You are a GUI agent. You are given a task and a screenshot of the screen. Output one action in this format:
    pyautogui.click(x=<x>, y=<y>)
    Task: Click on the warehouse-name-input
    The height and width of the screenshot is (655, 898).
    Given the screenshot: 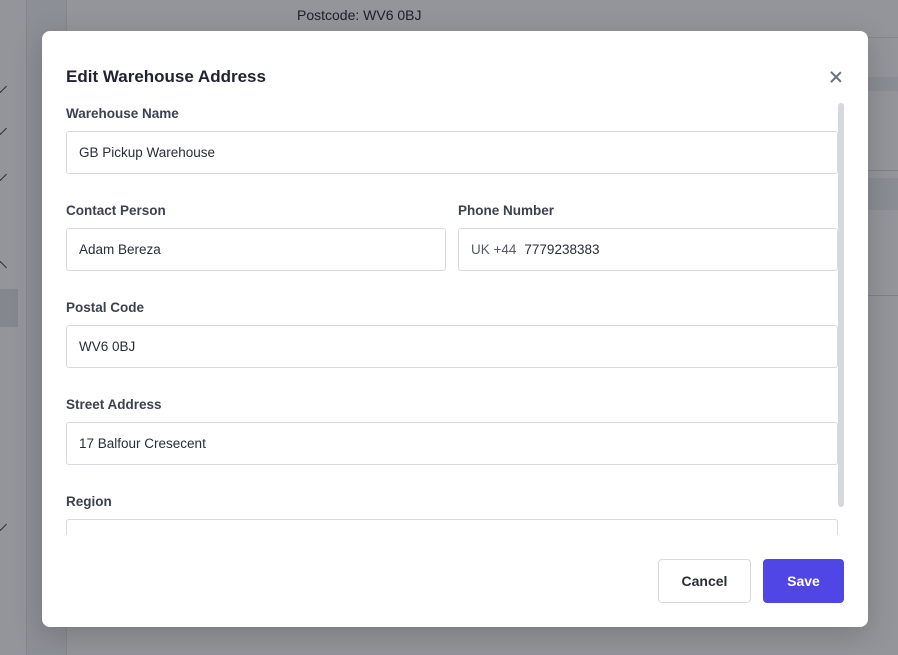 What is the action you would take?
    pyautogui.click(x=452, y=152)
    